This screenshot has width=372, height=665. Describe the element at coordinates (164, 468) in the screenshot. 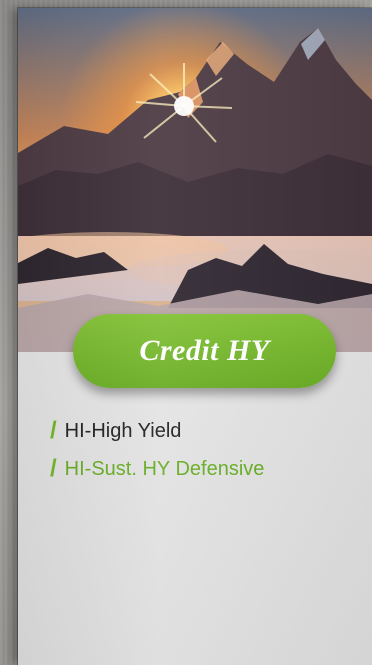

I see `list-item-label: HI-Sust. HY Defensive` at that location.